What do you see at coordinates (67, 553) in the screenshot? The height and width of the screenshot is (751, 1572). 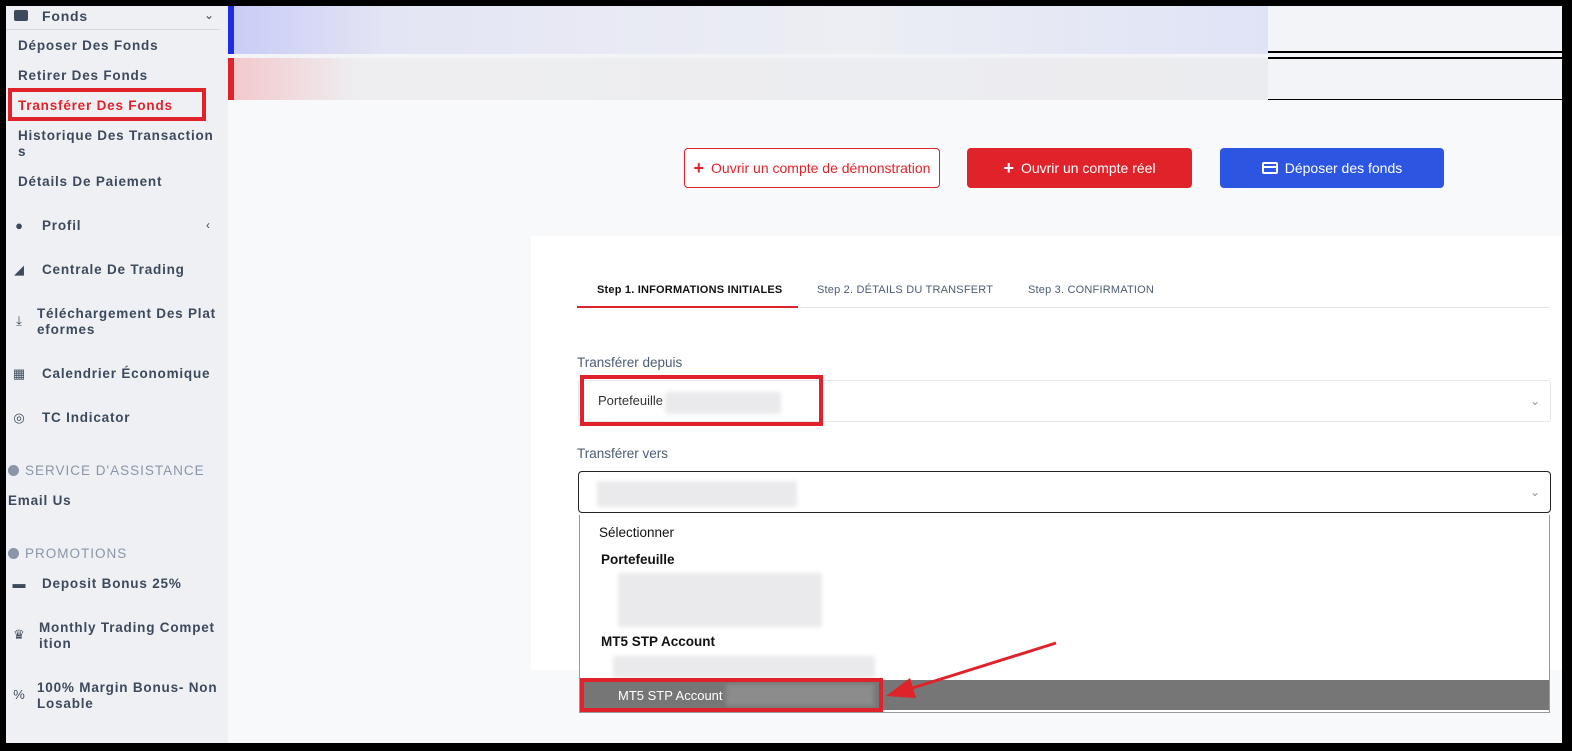 I see `promotions-section-heading: PROMOTIONS` at bounding box center [67, 553].